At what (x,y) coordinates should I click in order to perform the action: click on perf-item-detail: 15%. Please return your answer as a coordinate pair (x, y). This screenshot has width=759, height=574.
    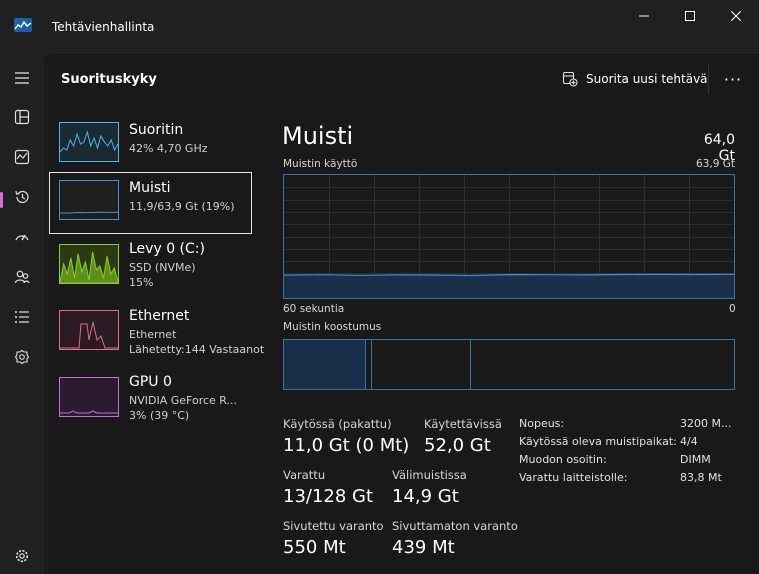
    Looking at the image, I should click on (141, 282).